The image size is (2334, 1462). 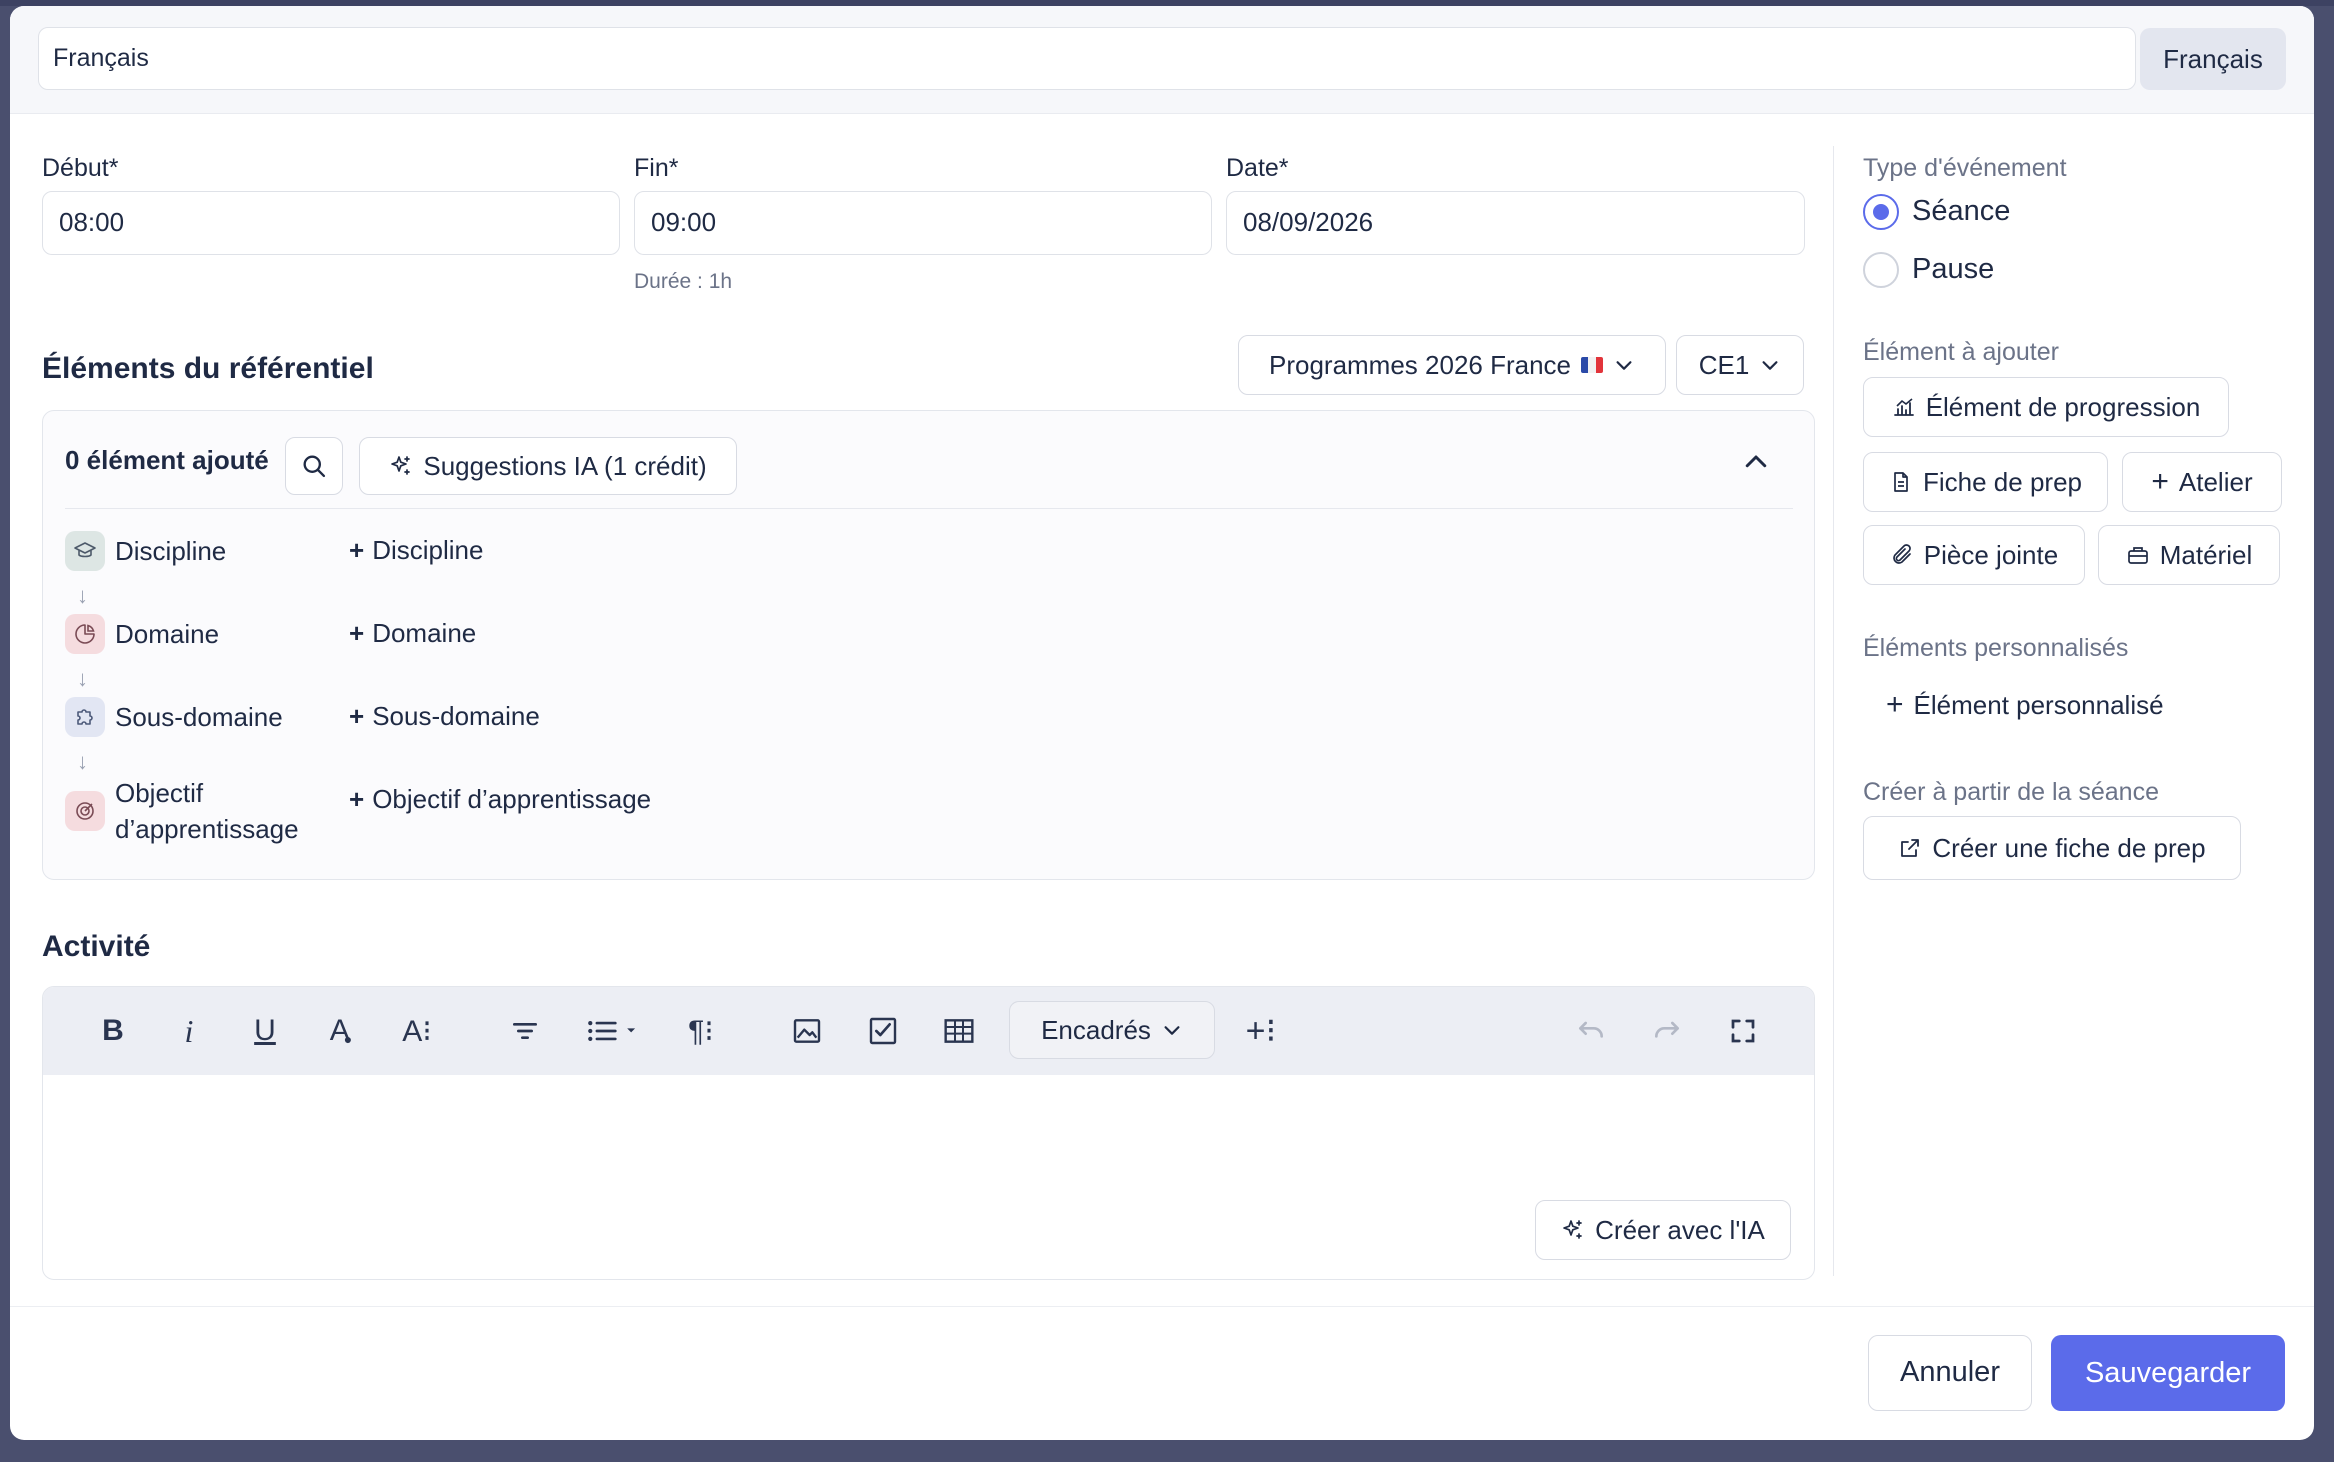 What do you see at coordinates (2063, 406) in the screenshot?
I see `progression-label: Élément de progression` at bounding box center [2063, 406].